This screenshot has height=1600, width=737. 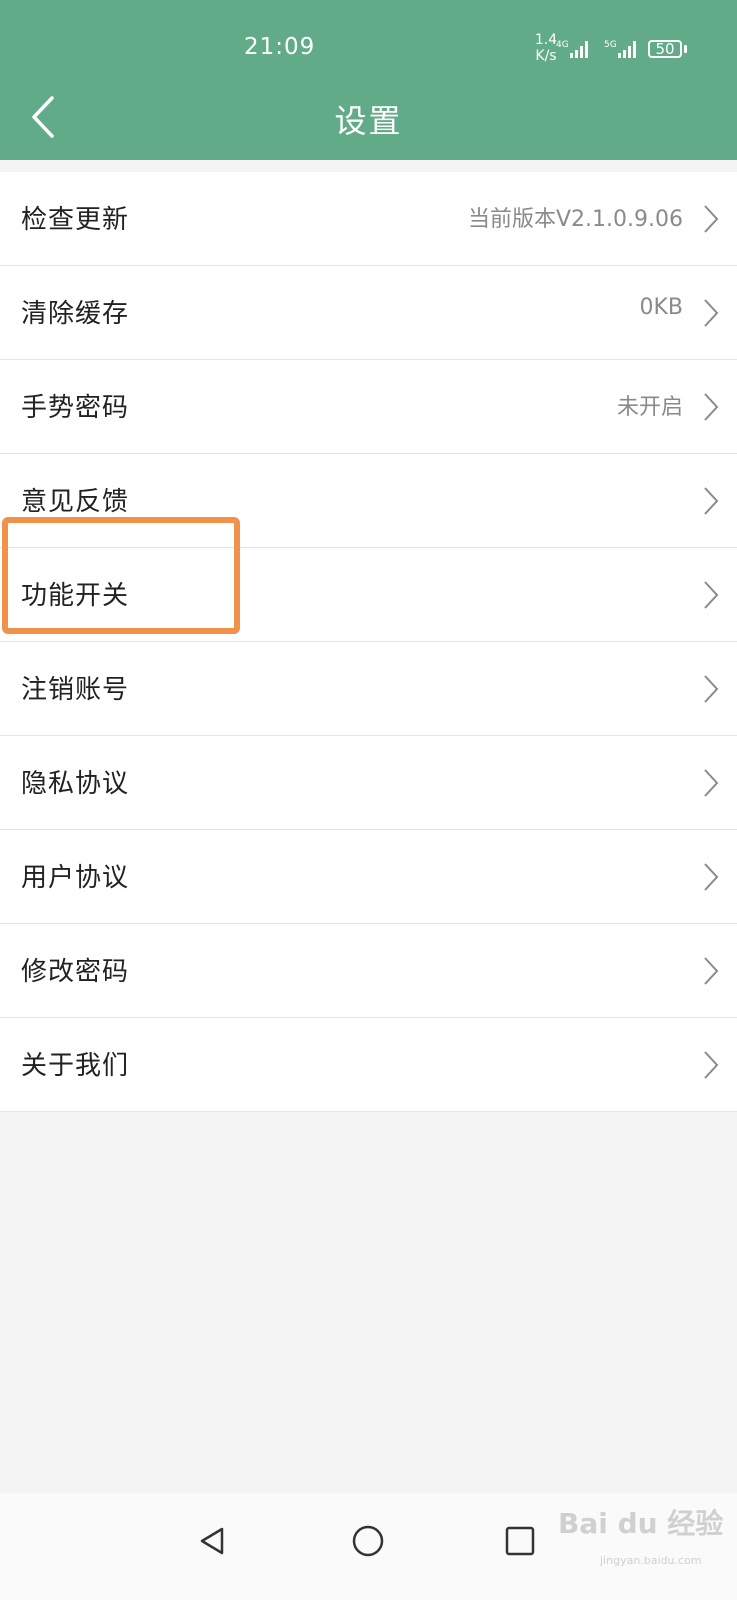 What do you see at coordinates (75, 690) in the screenshot?
I see `settings-row-label: 注销账号` at bounding box center [75, 690].